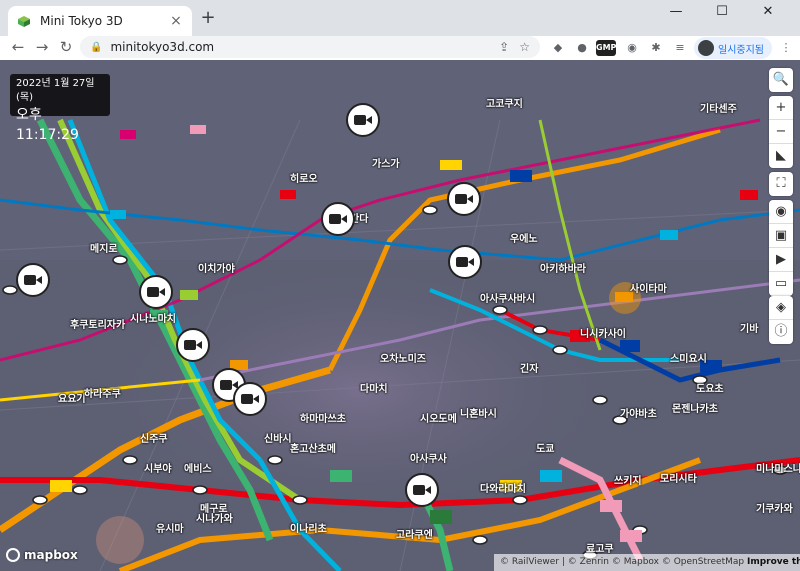  What do you see at coordinates (60, 108) in the screenshot?
I see `clock-panel: 2022년 1월 27일 (목) 오후 11:17:29` at bounding box center [60, 108].